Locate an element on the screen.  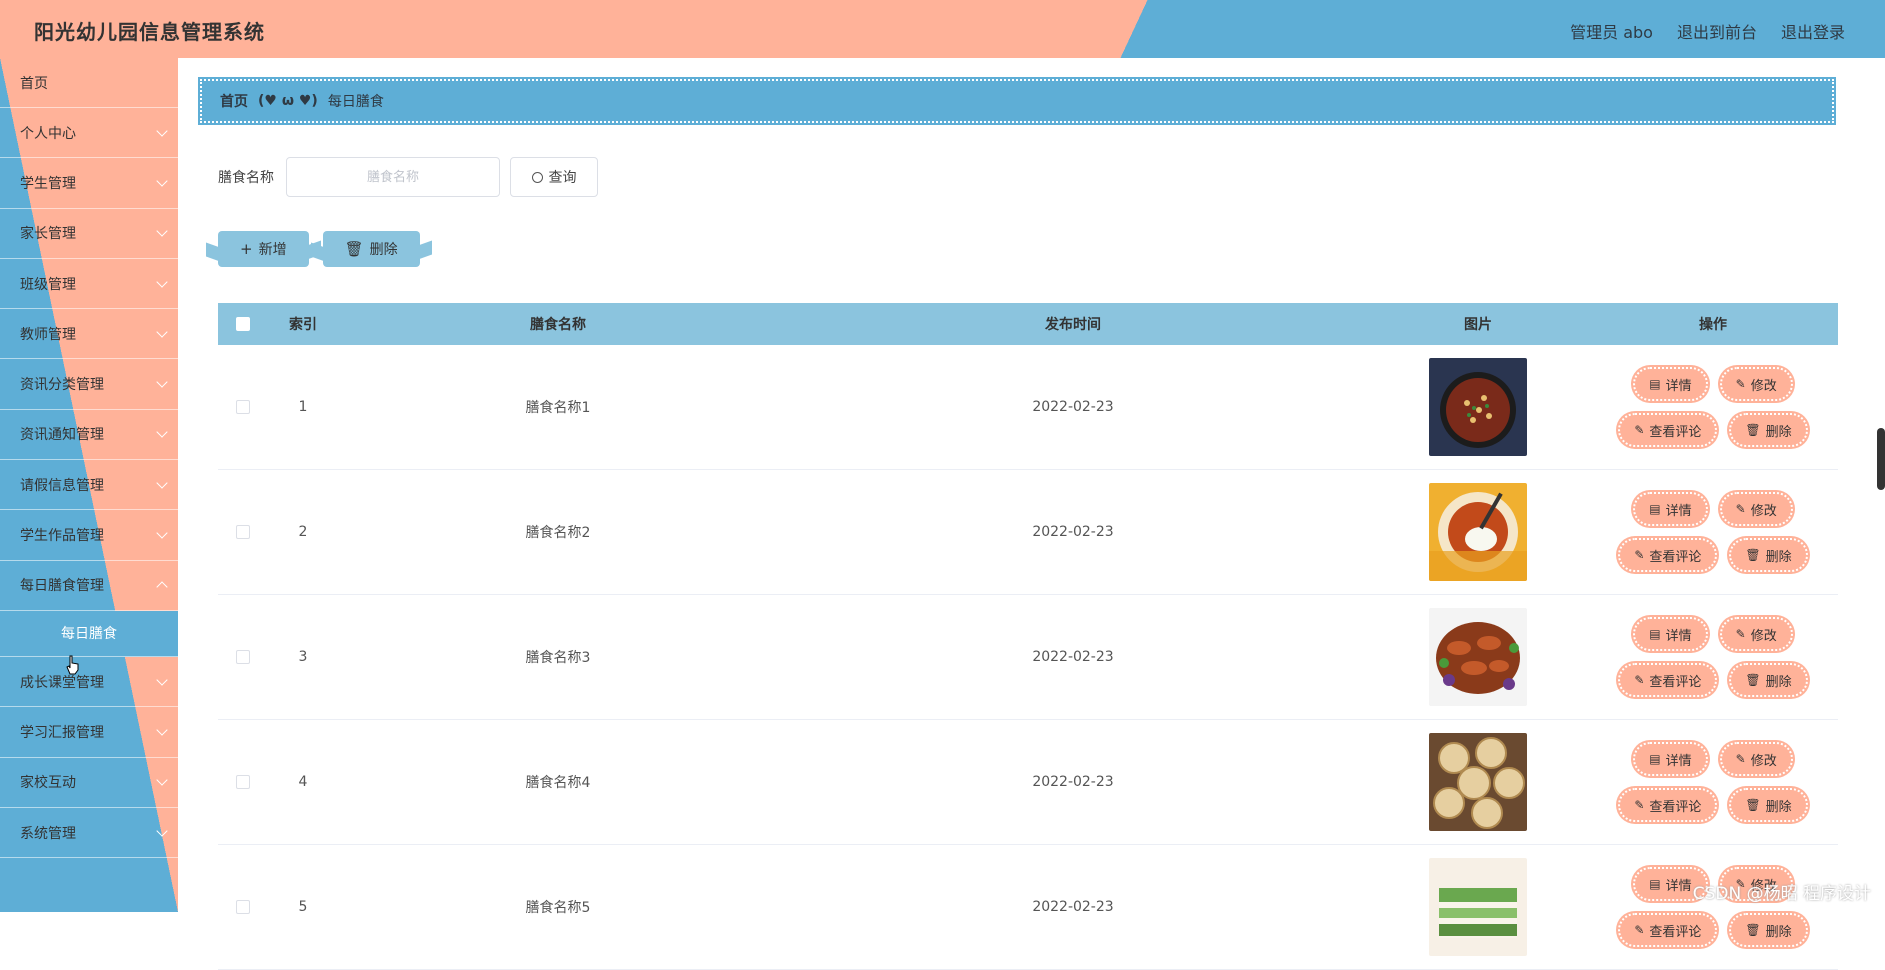
column-header-ops: 操作 is located at coordinates (1713, 325).